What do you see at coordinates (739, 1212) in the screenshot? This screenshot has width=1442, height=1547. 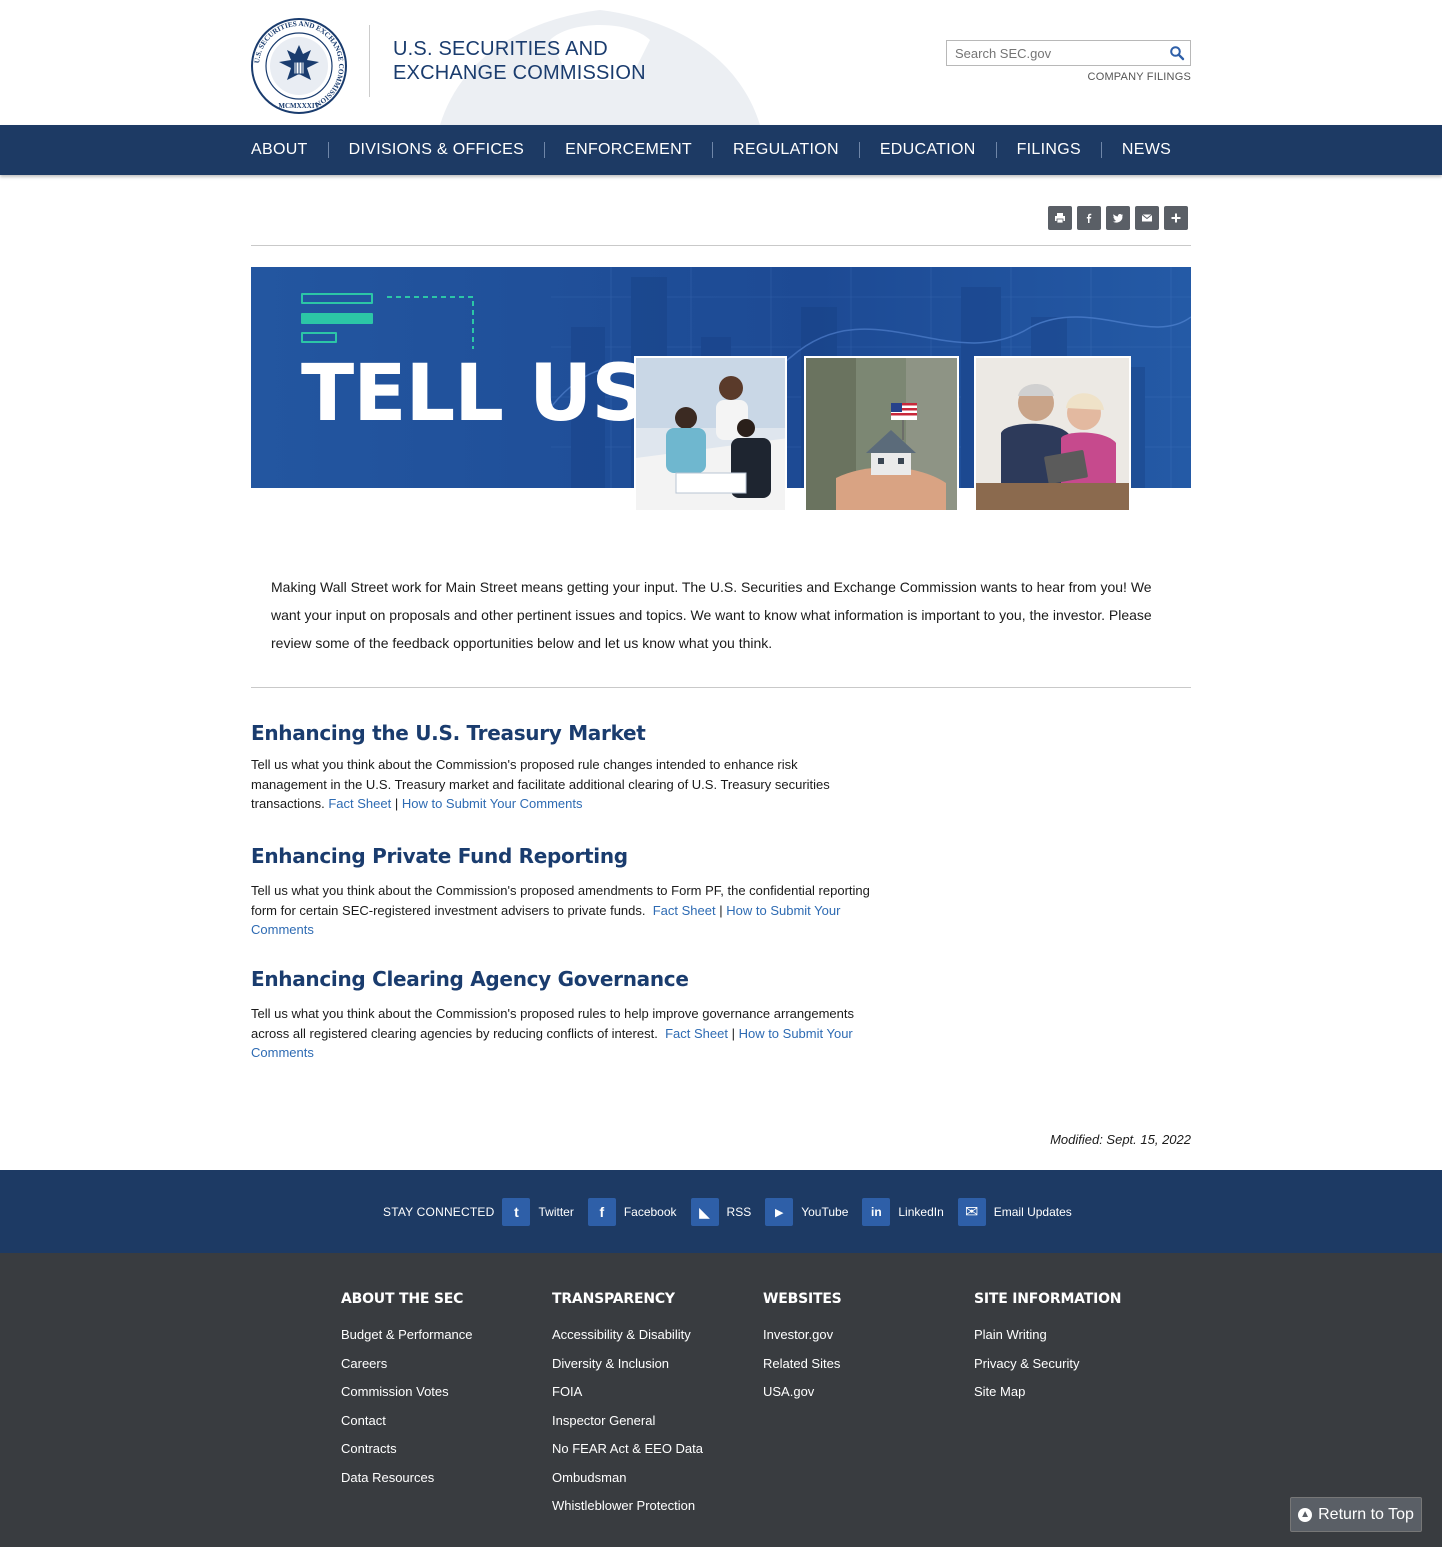 I see `social-label: RSS` at bounding box center [739, 1212].